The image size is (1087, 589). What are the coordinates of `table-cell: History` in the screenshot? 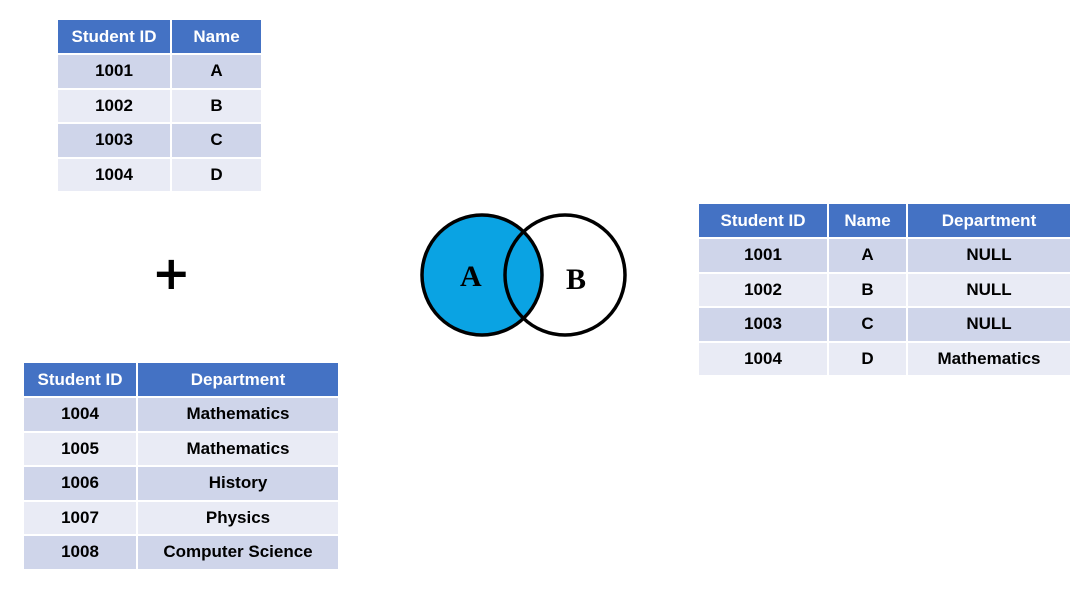 It's located at (238, 483).